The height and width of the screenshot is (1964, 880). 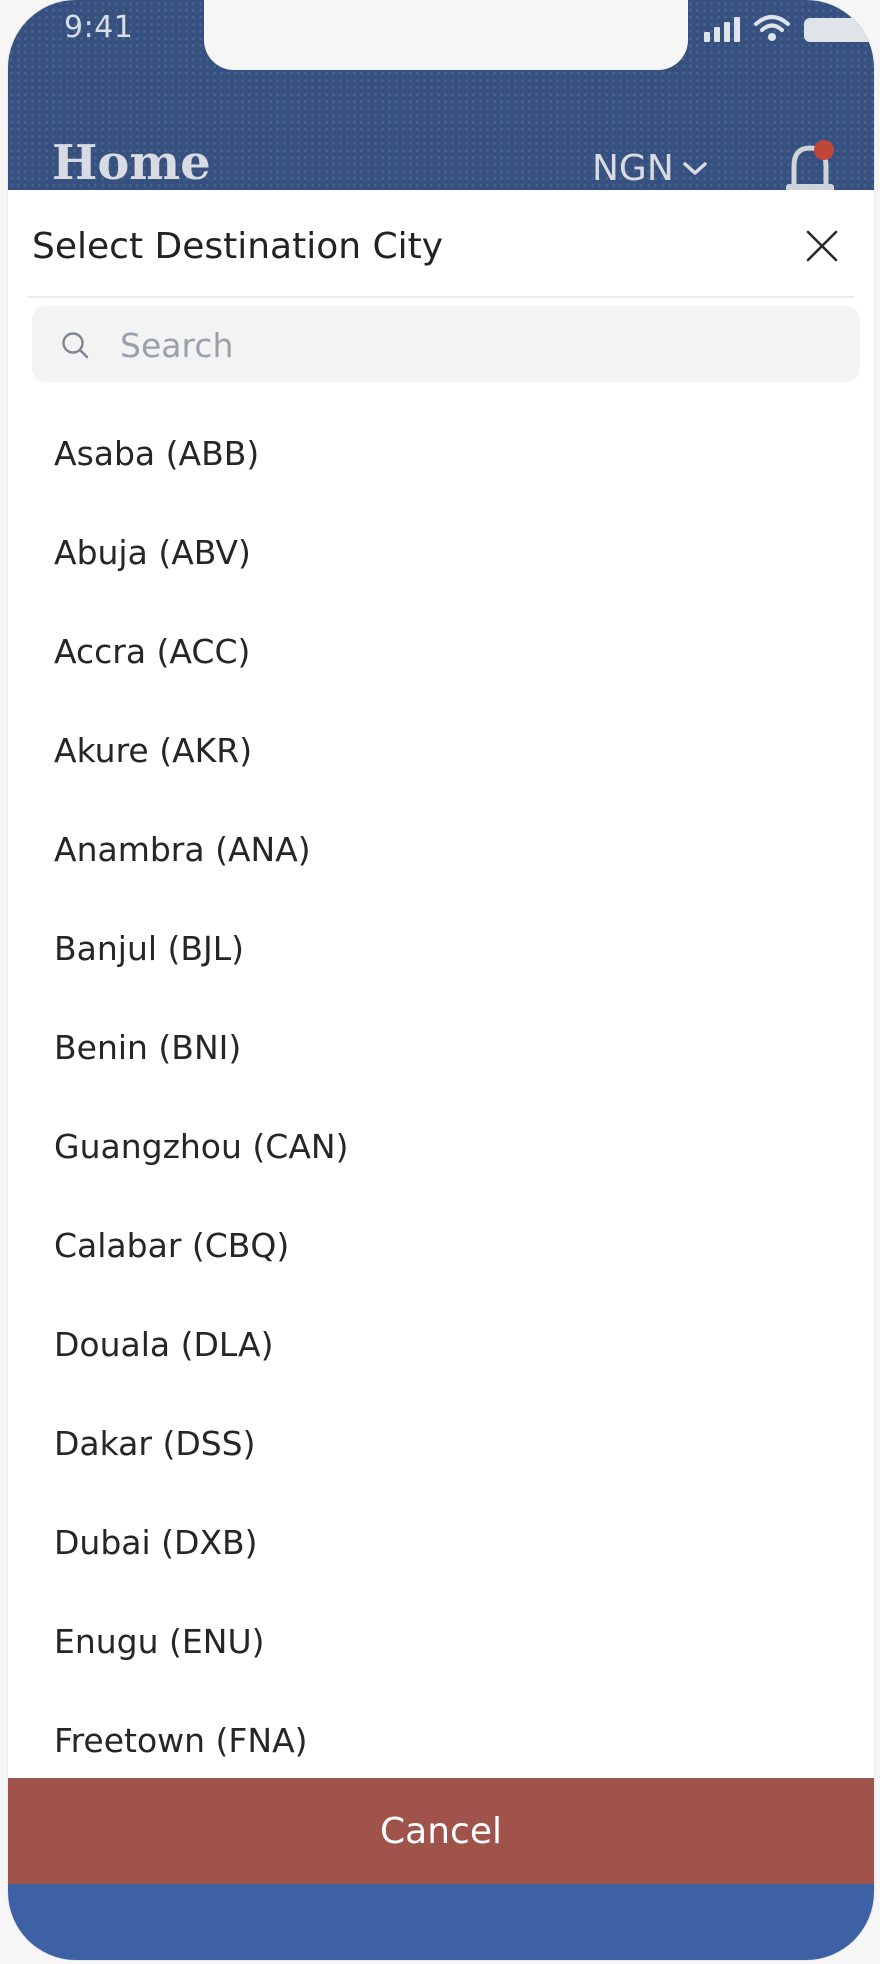 What do you see at coordinates (441, 1542) in the screenshot?
I see `city-option: Dubai (DXB)` at bounding box center [441, 1542].